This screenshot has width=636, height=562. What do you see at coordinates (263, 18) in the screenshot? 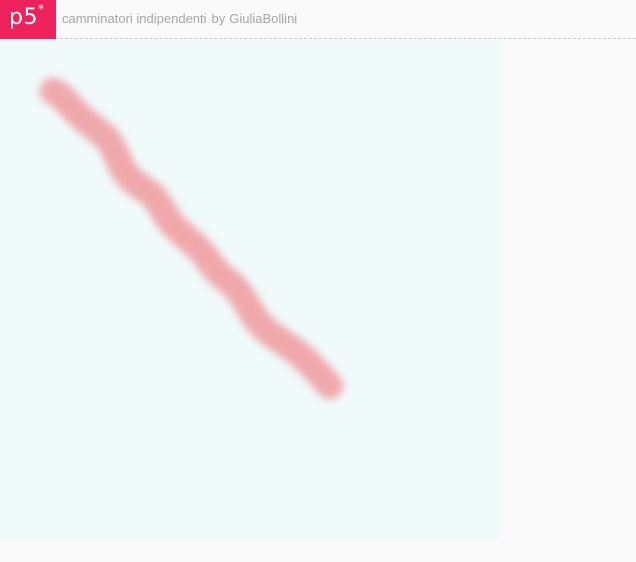
I see `author-link: GiuliaBollini` at bounding box center [263, 18].